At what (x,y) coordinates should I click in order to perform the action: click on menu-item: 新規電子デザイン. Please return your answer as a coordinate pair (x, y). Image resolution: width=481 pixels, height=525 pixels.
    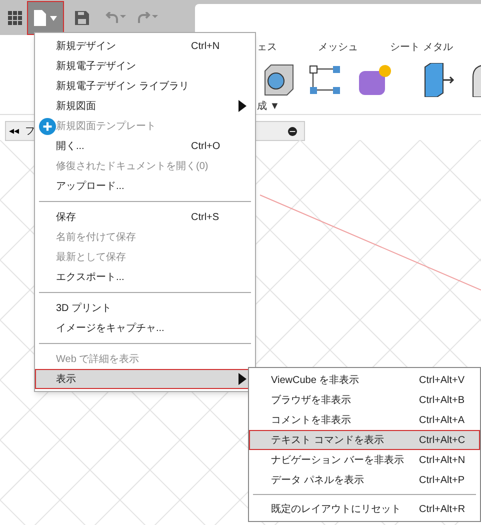
    Looking at the image, I should click on (145, 66).